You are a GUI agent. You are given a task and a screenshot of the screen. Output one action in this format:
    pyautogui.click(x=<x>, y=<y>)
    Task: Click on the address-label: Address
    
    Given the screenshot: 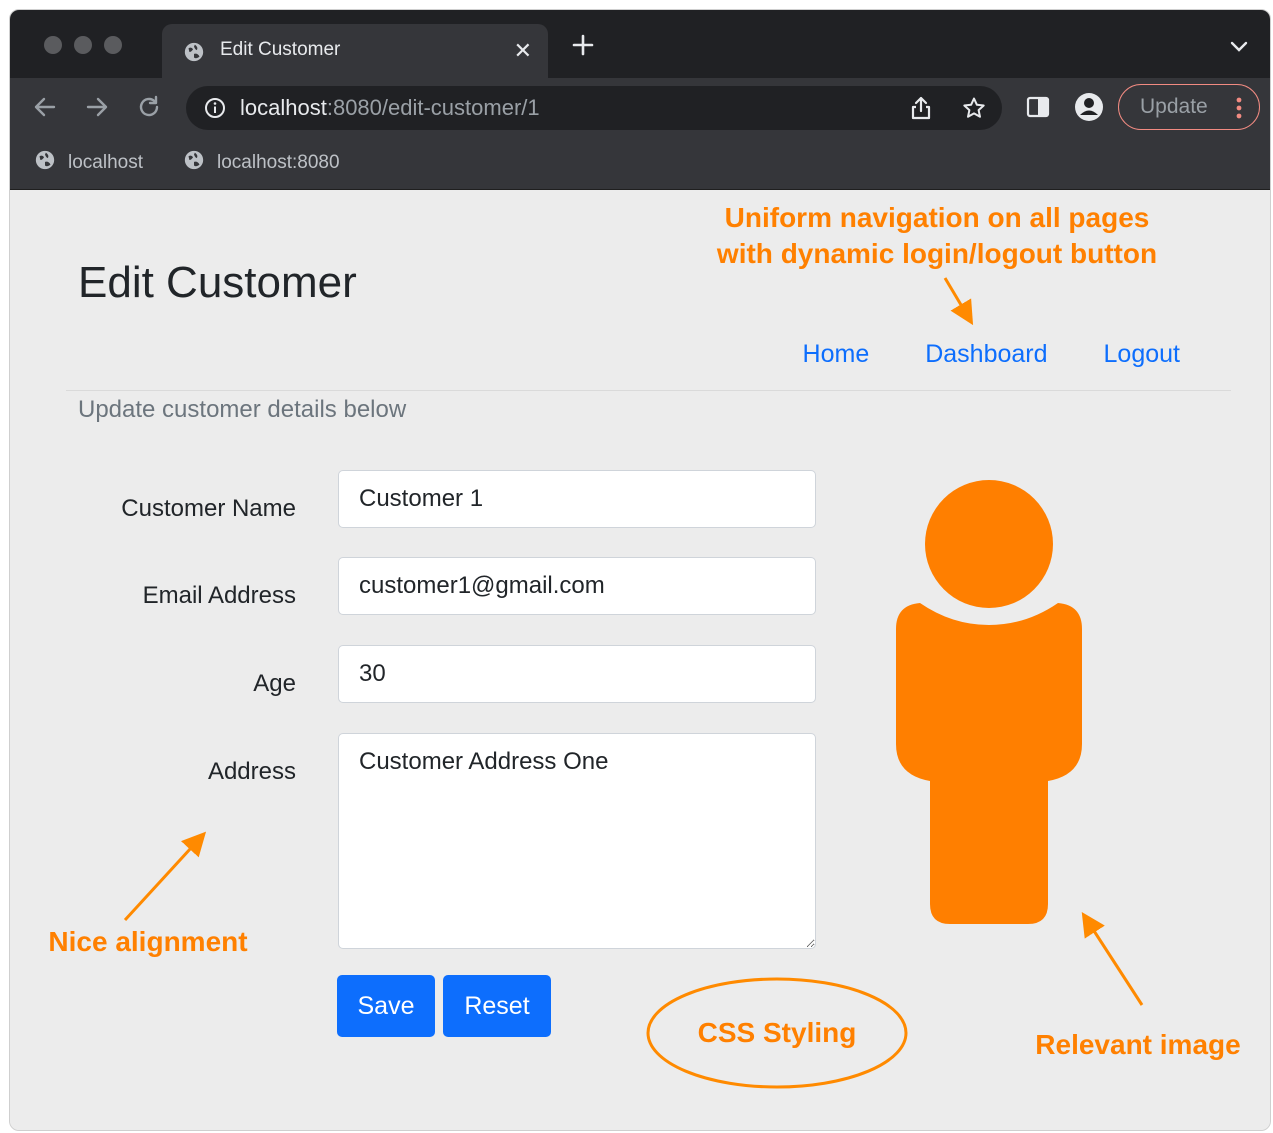 What is the action you would take?
    pyautogui.click(x=251, y=771)
    